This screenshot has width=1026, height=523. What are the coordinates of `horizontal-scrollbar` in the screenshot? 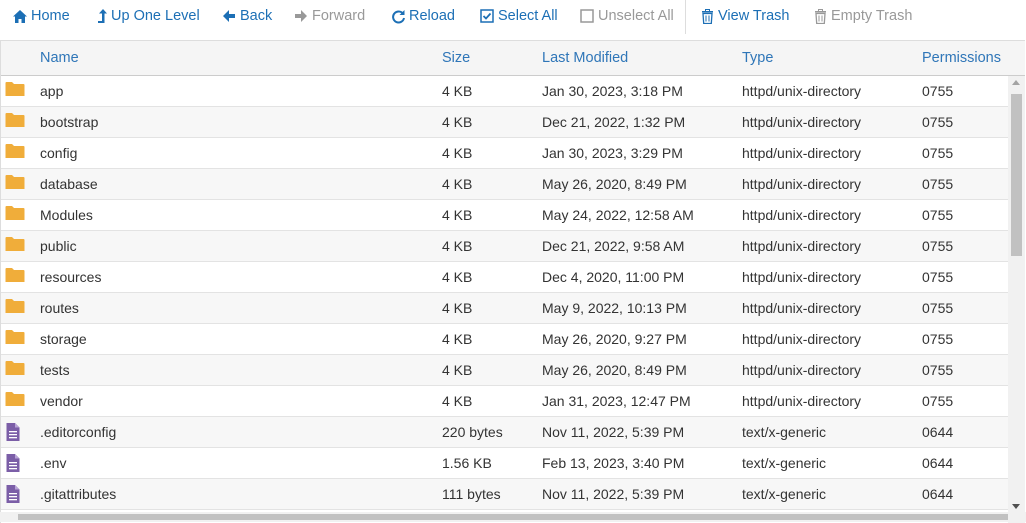 It's located at (513, 517).